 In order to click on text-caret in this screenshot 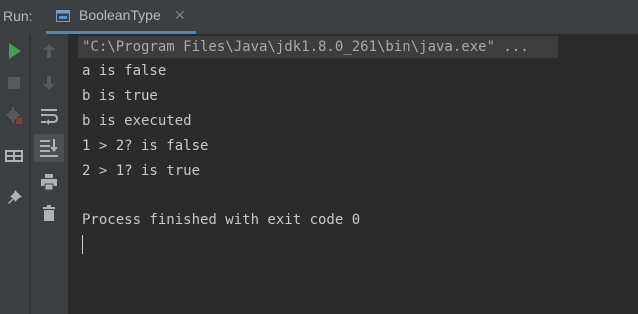, I will do `click(82, 244)`.